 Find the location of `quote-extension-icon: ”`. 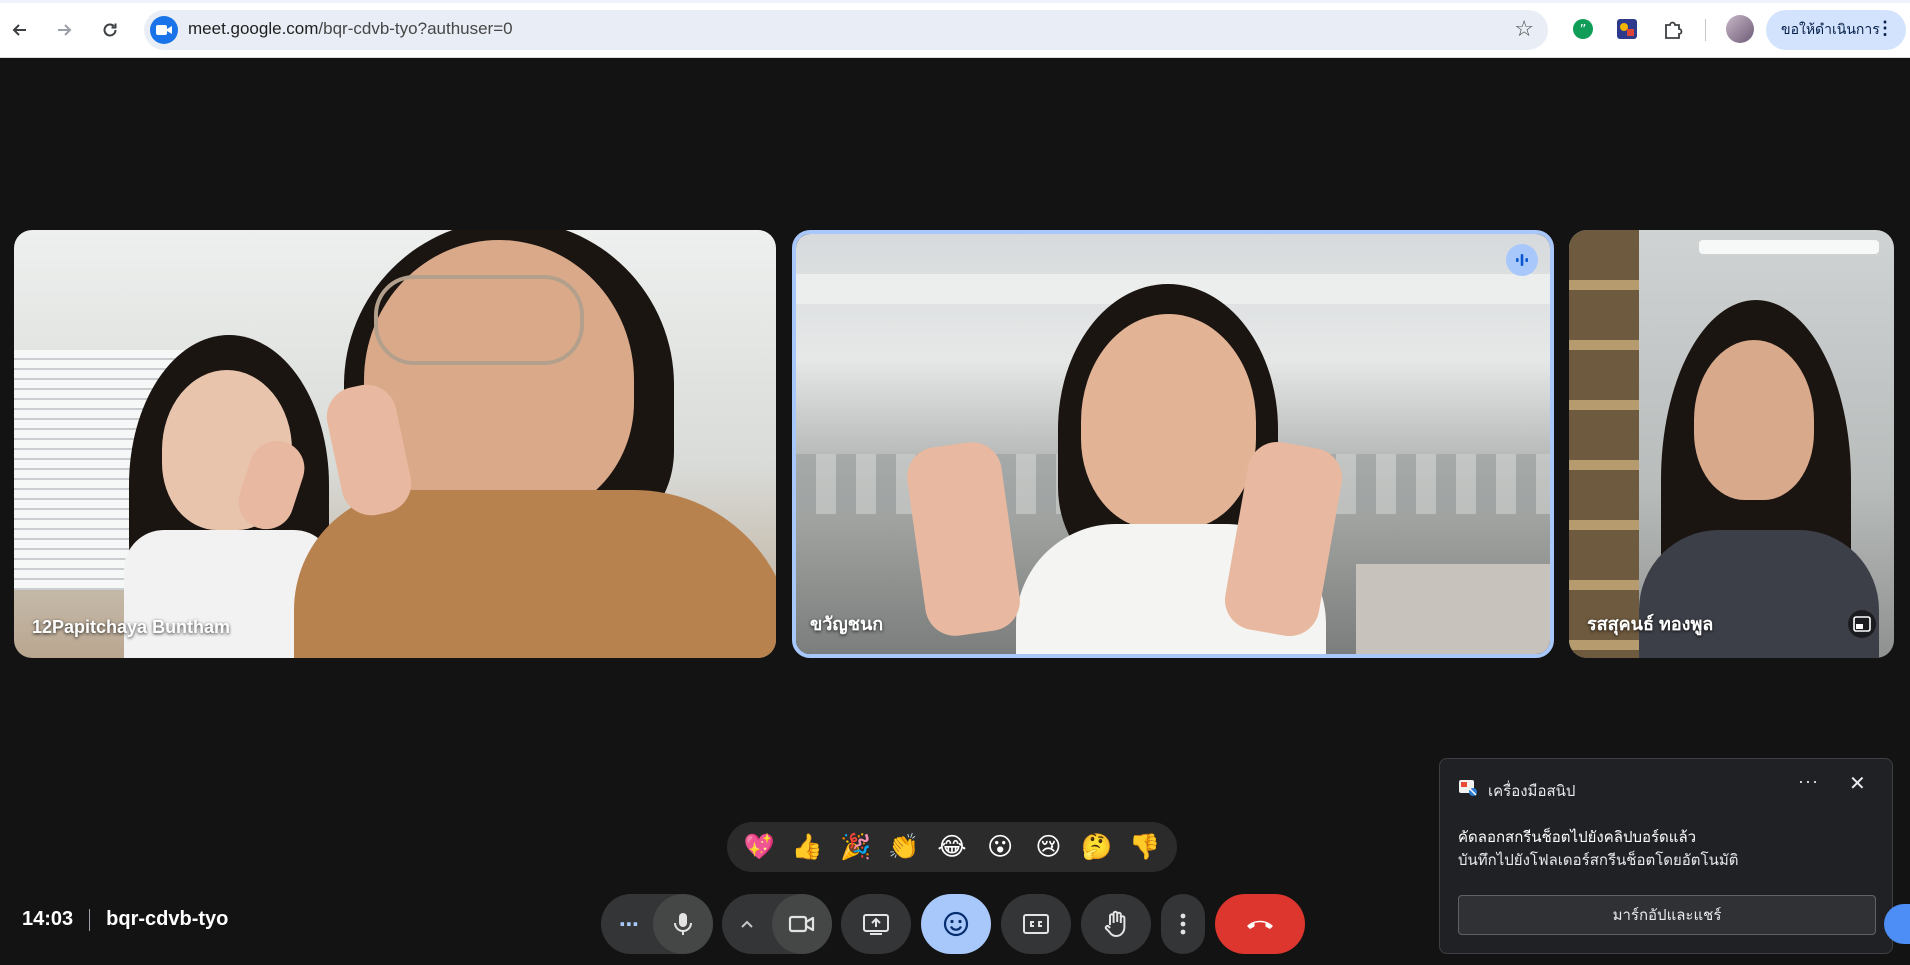

quote-extension-icon: ” is located at coordinates (1583, 29).